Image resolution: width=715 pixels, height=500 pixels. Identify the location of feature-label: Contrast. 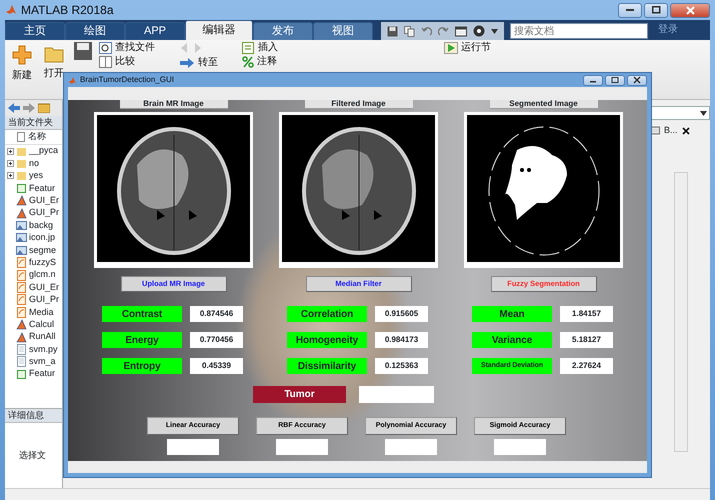
(142, 314).